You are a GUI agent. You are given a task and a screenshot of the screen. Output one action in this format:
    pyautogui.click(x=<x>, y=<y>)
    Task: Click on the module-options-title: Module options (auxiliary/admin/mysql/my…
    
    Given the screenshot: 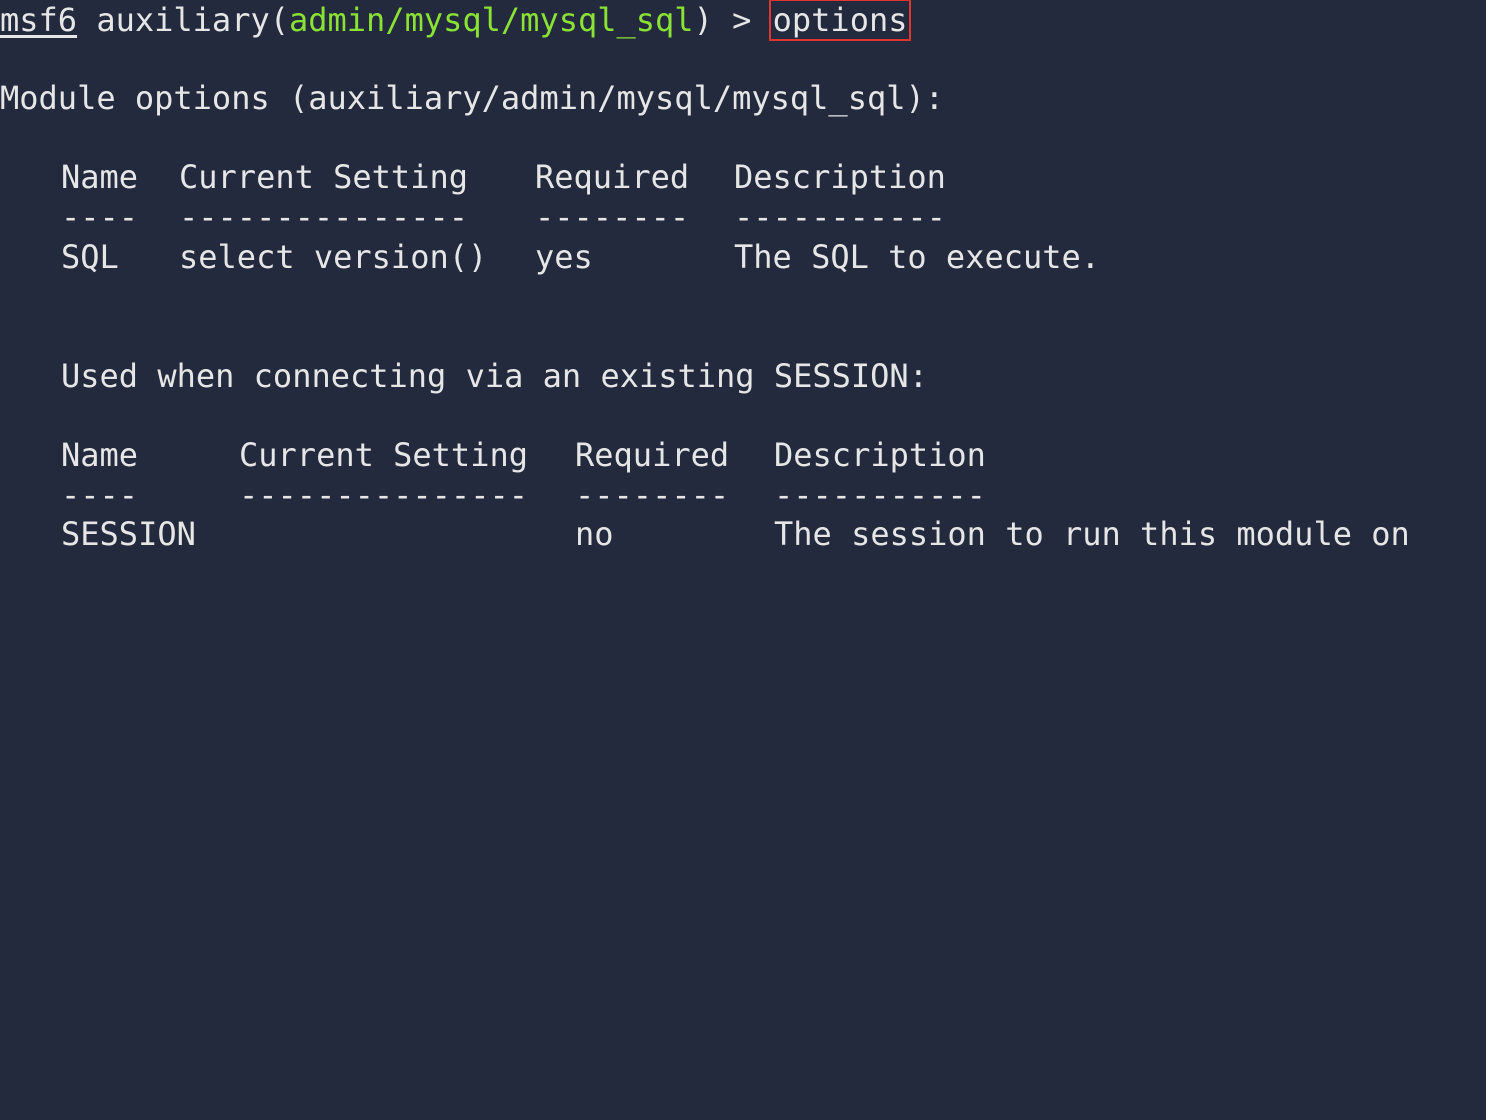 What is the action you would take?
    pyautogui.click(x=472, y=98)
    